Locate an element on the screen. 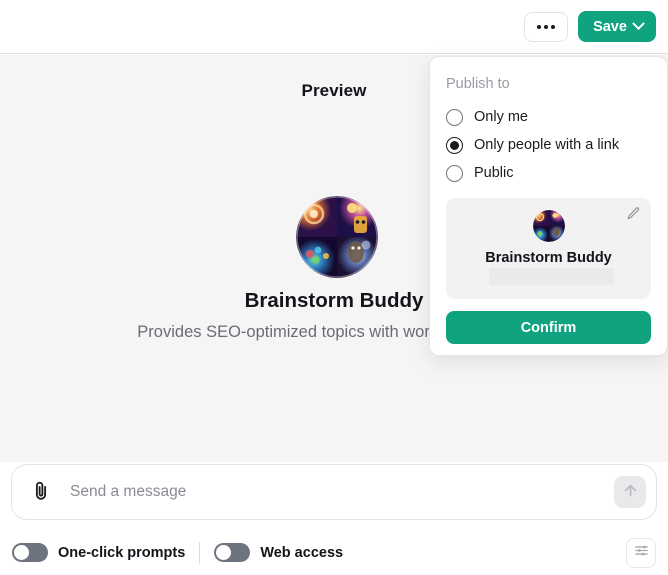 The height and width of the screenshot is (575, 668). confirm-button: Confirm is located at coordinates (548, 327).